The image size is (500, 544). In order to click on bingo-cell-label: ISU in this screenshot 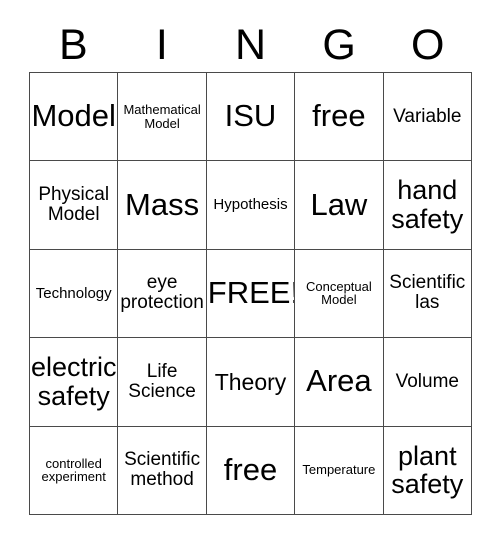, I will do `click(250, 116)`.